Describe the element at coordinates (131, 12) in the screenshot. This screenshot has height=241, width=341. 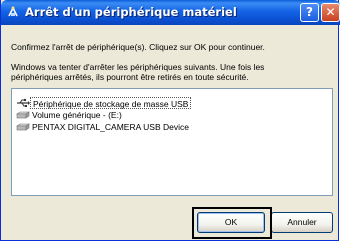
I see `window-title: Arrêt d'un périphérique matériel` at that location.